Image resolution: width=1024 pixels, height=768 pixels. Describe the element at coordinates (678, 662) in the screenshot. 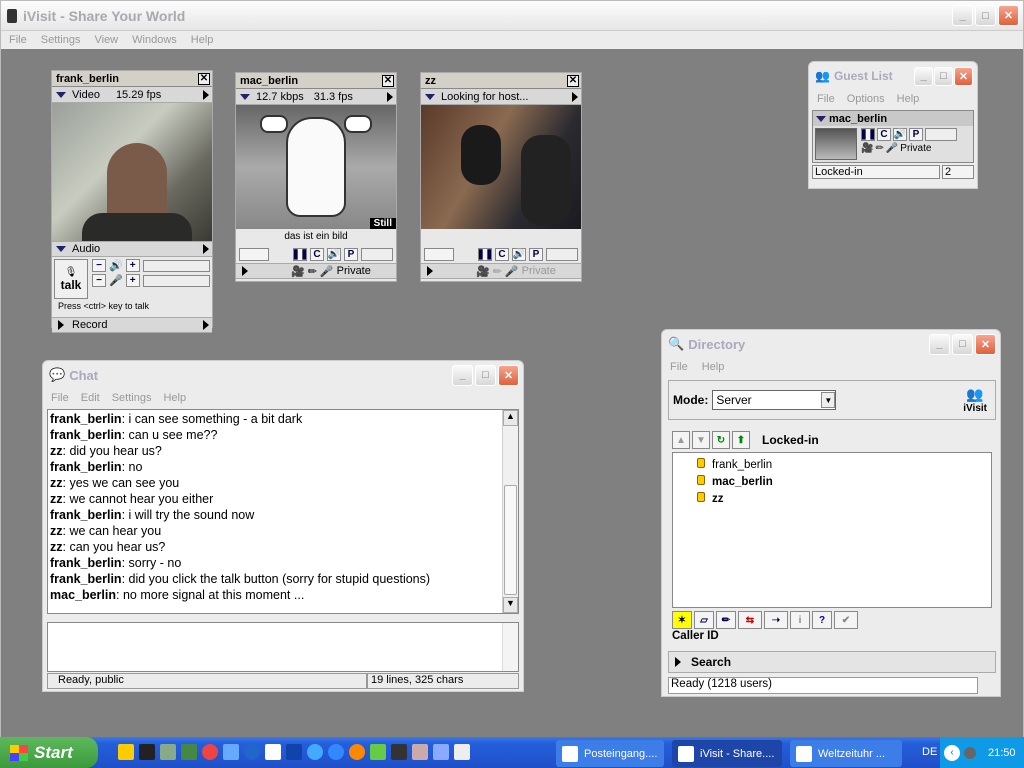

I see `search-expand-icon` at that location.